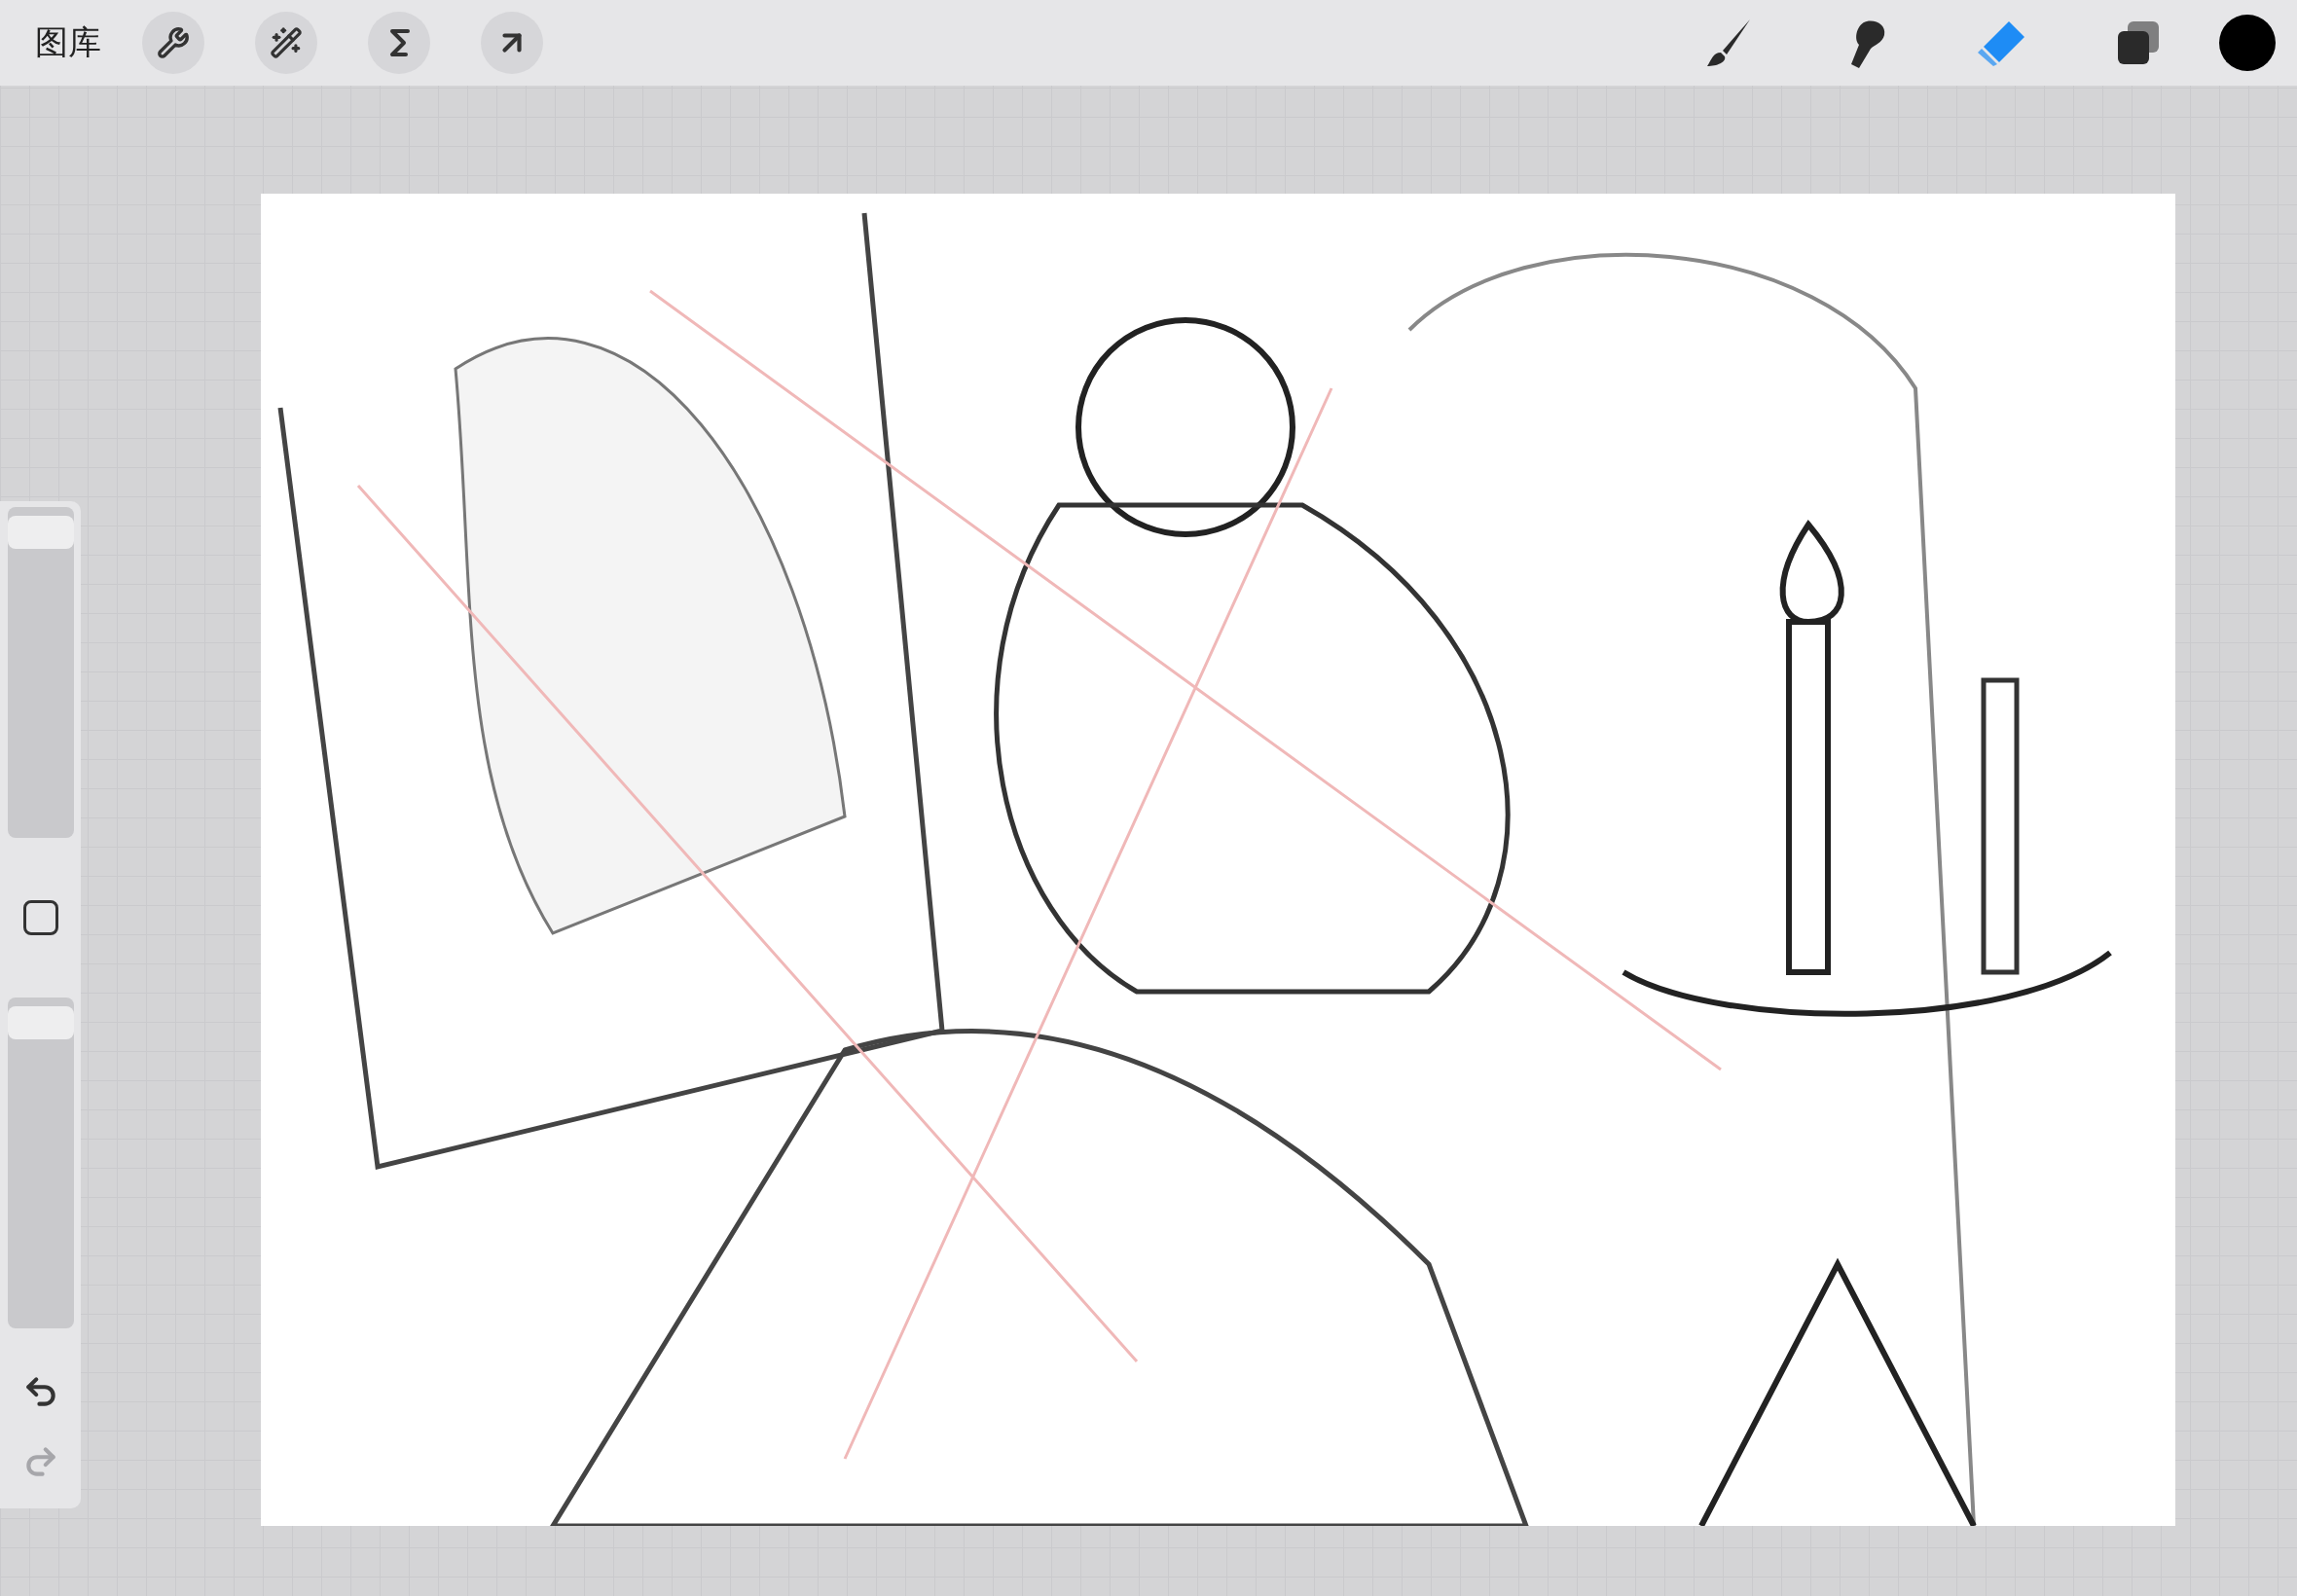 Image resolution: width=2297 pixels, height=1596 pixels. Describe the element at coordinates (40, 1163) in the screenshot. I see `opacity-slider` at that location.